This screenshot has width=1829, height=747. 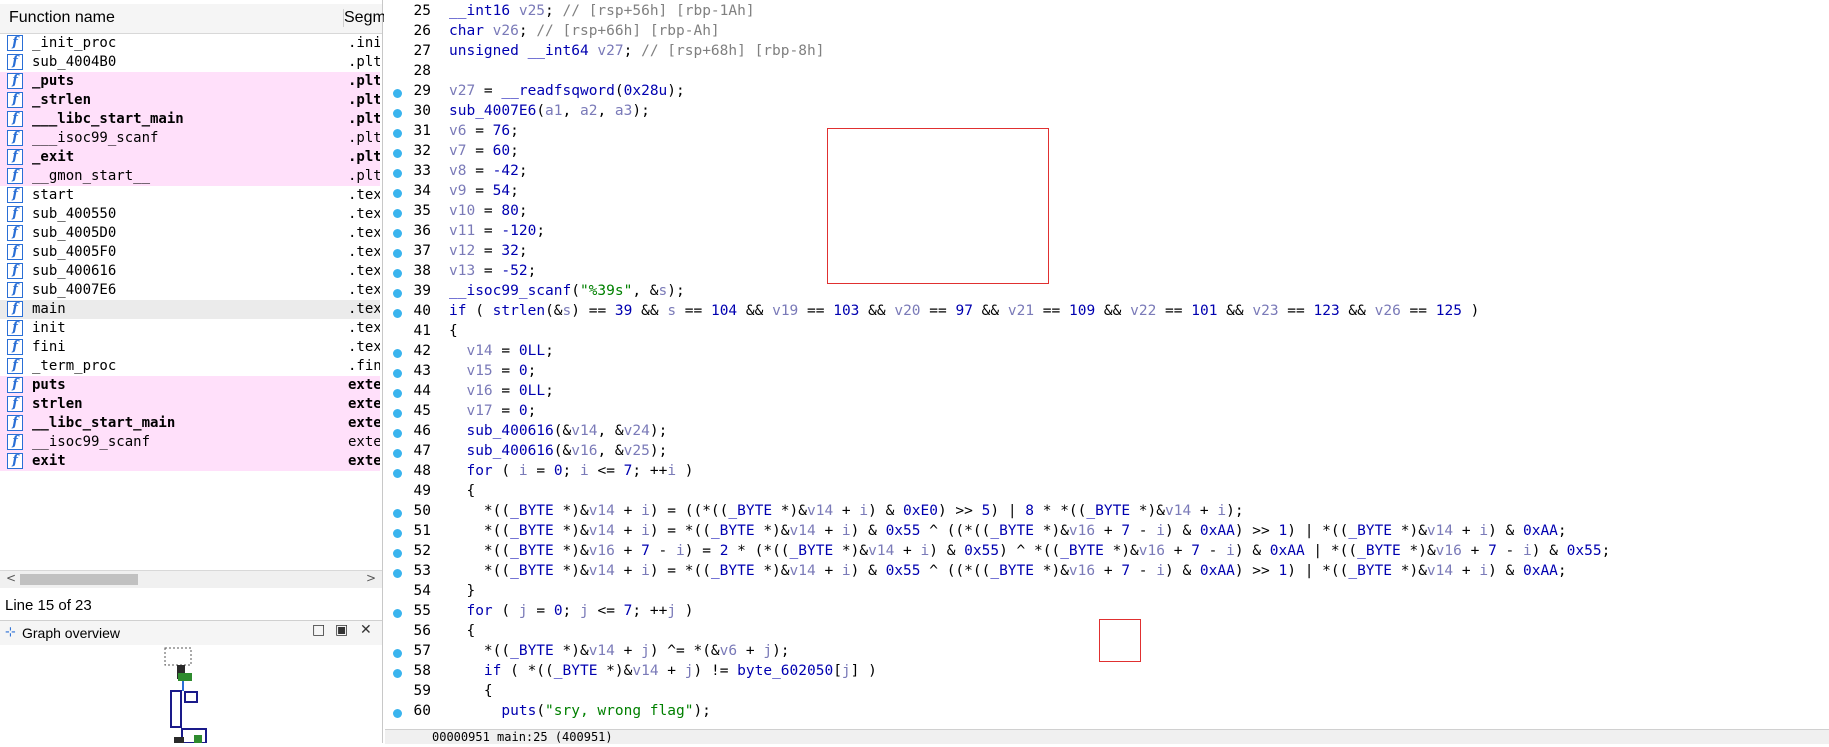 What do you see at coordinates (190, 309) in the screenshot?
I see `function-row: fmain .text` at bounding box center [190, 309].